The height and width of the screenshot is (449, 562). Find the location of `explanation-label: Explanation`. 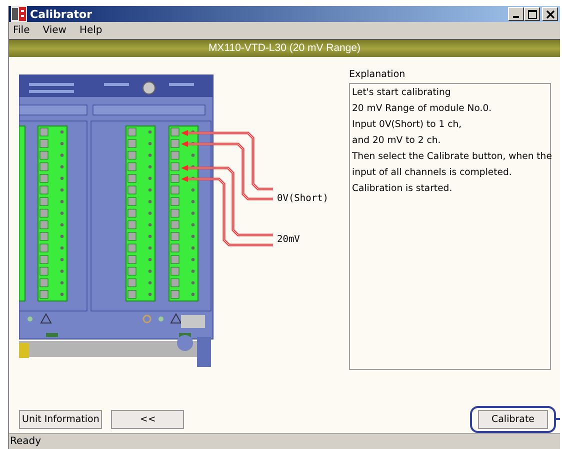

explanation-label: Explanation is located at coordinates (377, 74).